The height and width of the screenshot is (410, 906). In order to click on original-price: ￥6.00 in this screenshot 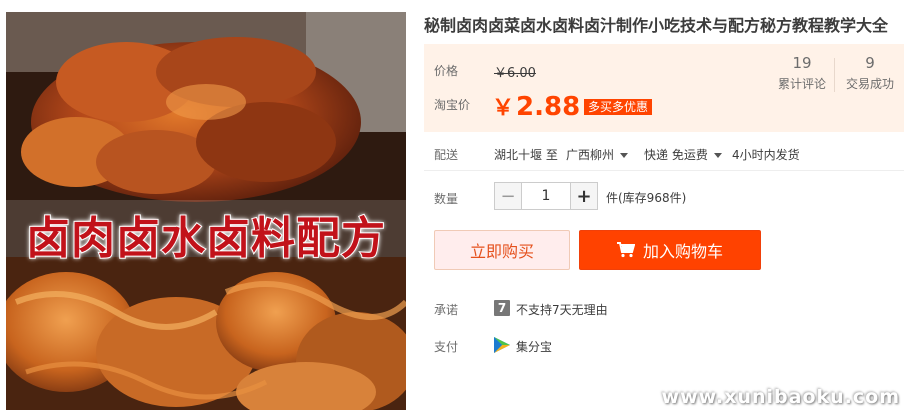, I will do `click(515, 73)`.